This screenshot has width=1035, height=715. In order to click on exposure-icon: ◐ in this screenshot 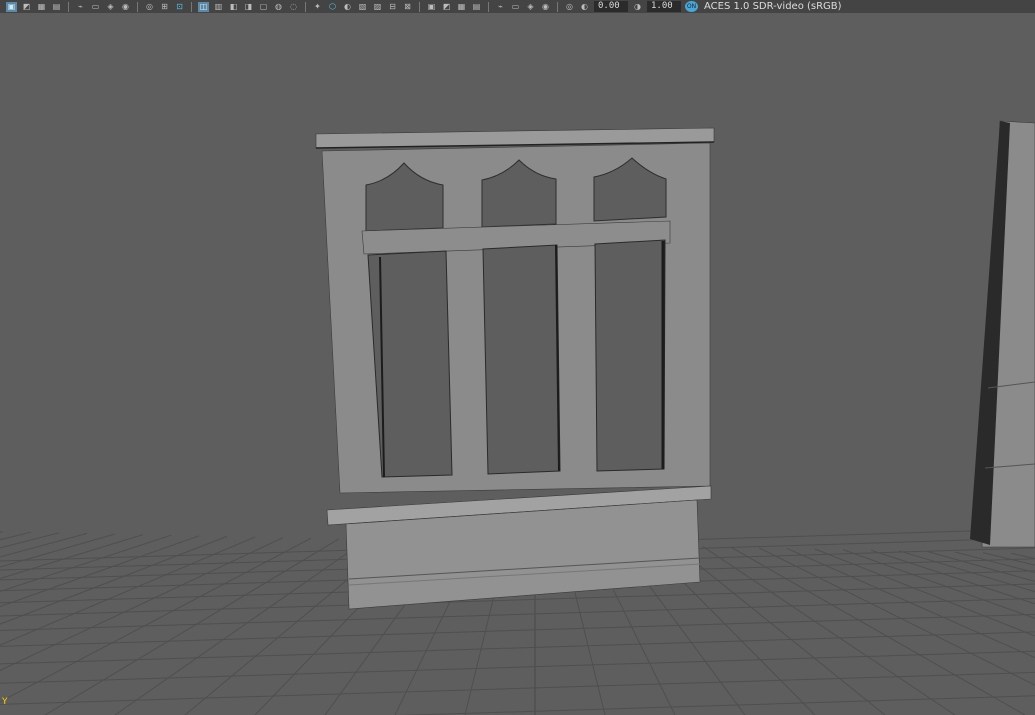, I will do `click(584, 7)`.